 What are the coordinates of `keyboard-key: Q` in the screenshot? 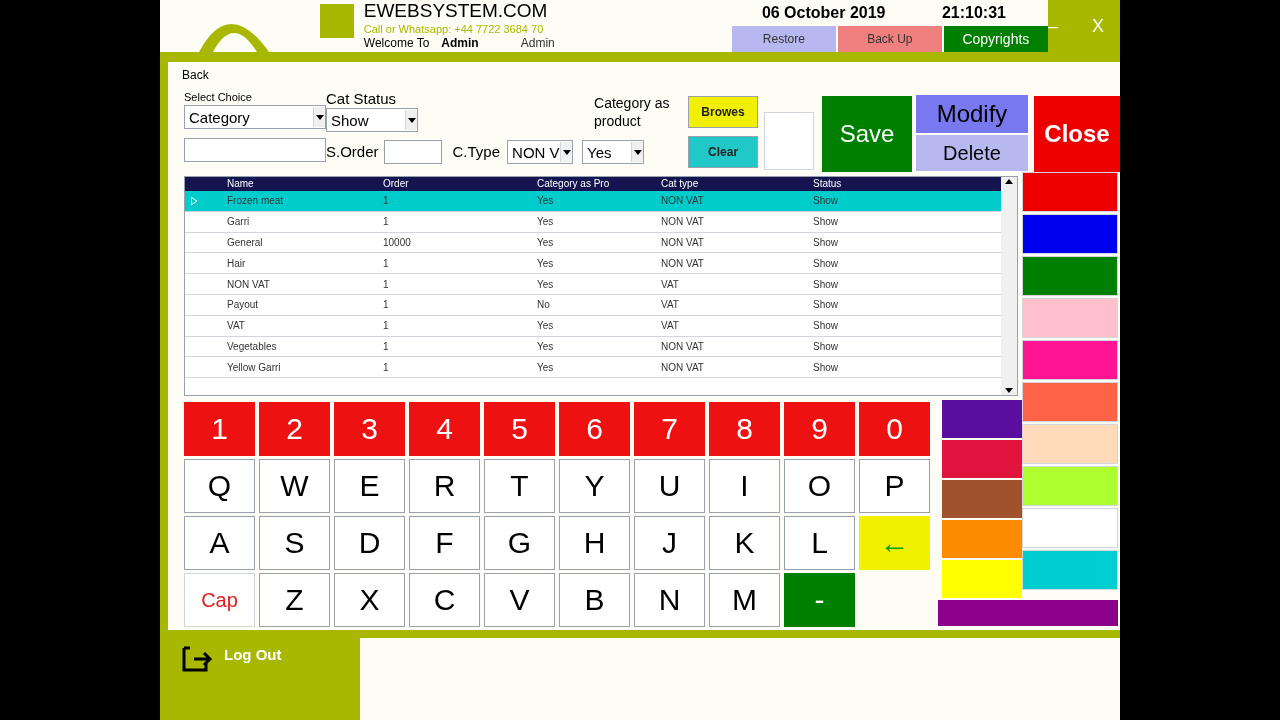 It's located at (219, 486).